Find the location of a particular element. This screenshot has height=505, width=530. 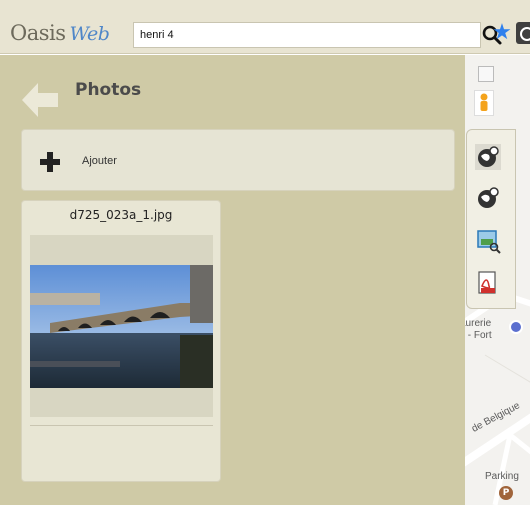

page-title: Photos is located at coordinates (108, 90).